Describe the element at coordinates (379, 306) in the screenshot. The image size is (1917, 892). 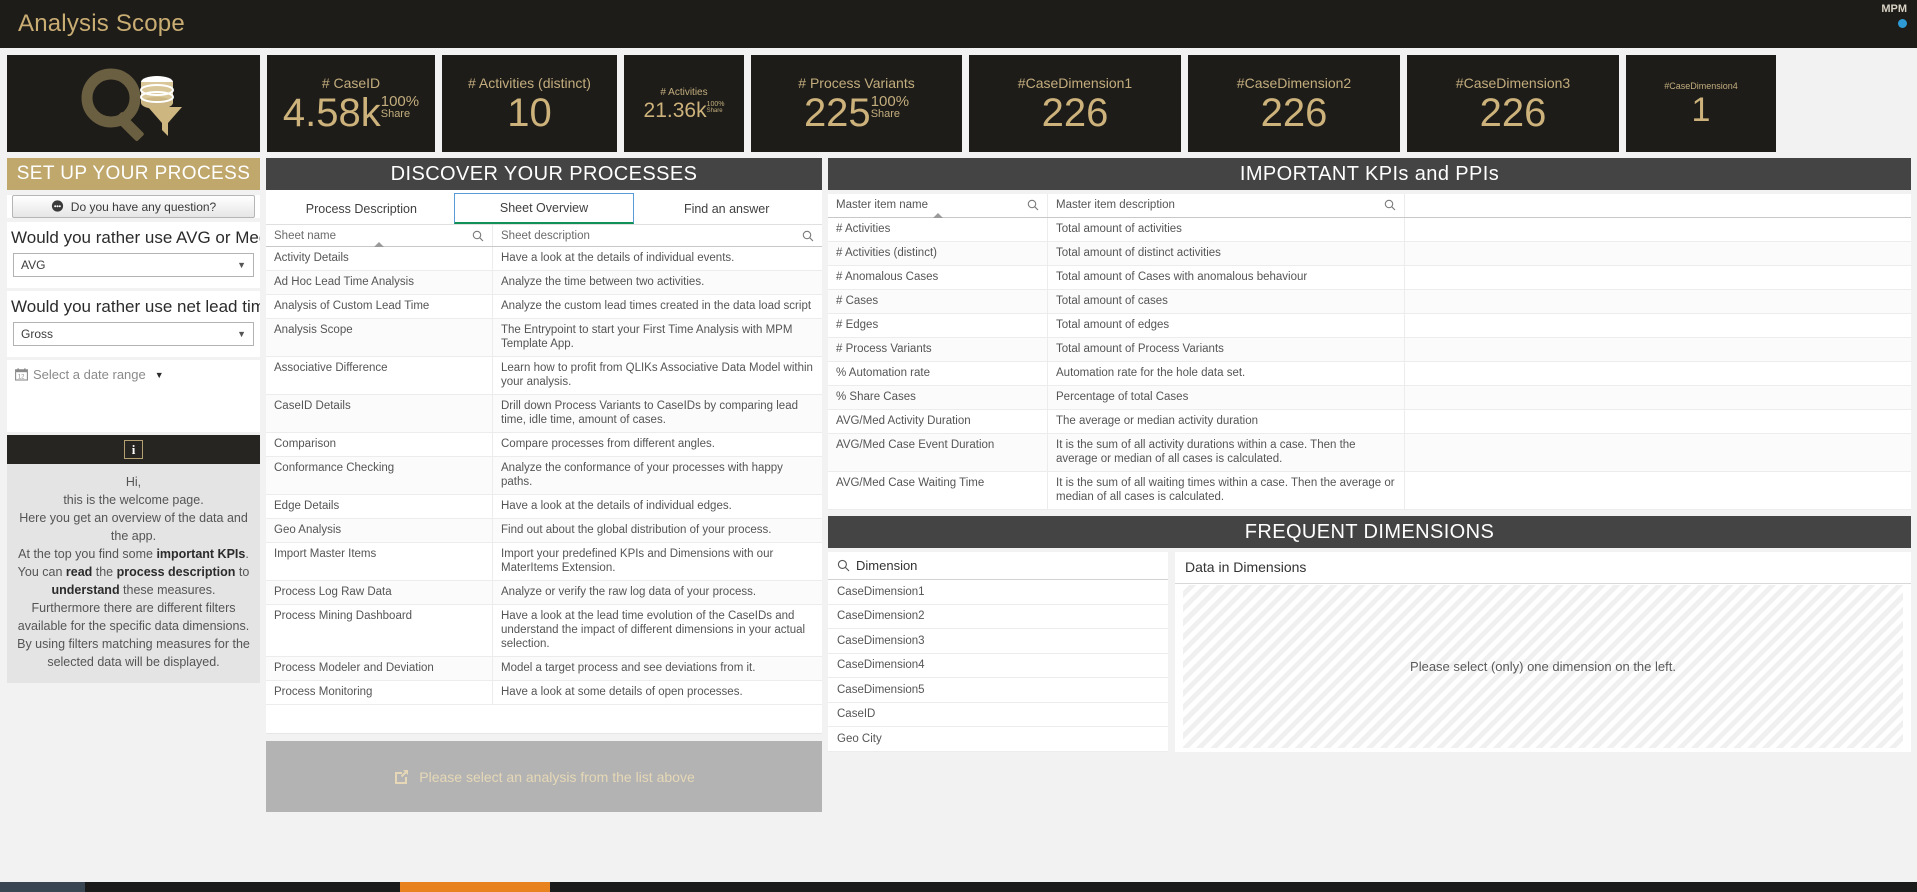
I see `sheet-name-cell: Analysis of Custom Lead Time` at that location.